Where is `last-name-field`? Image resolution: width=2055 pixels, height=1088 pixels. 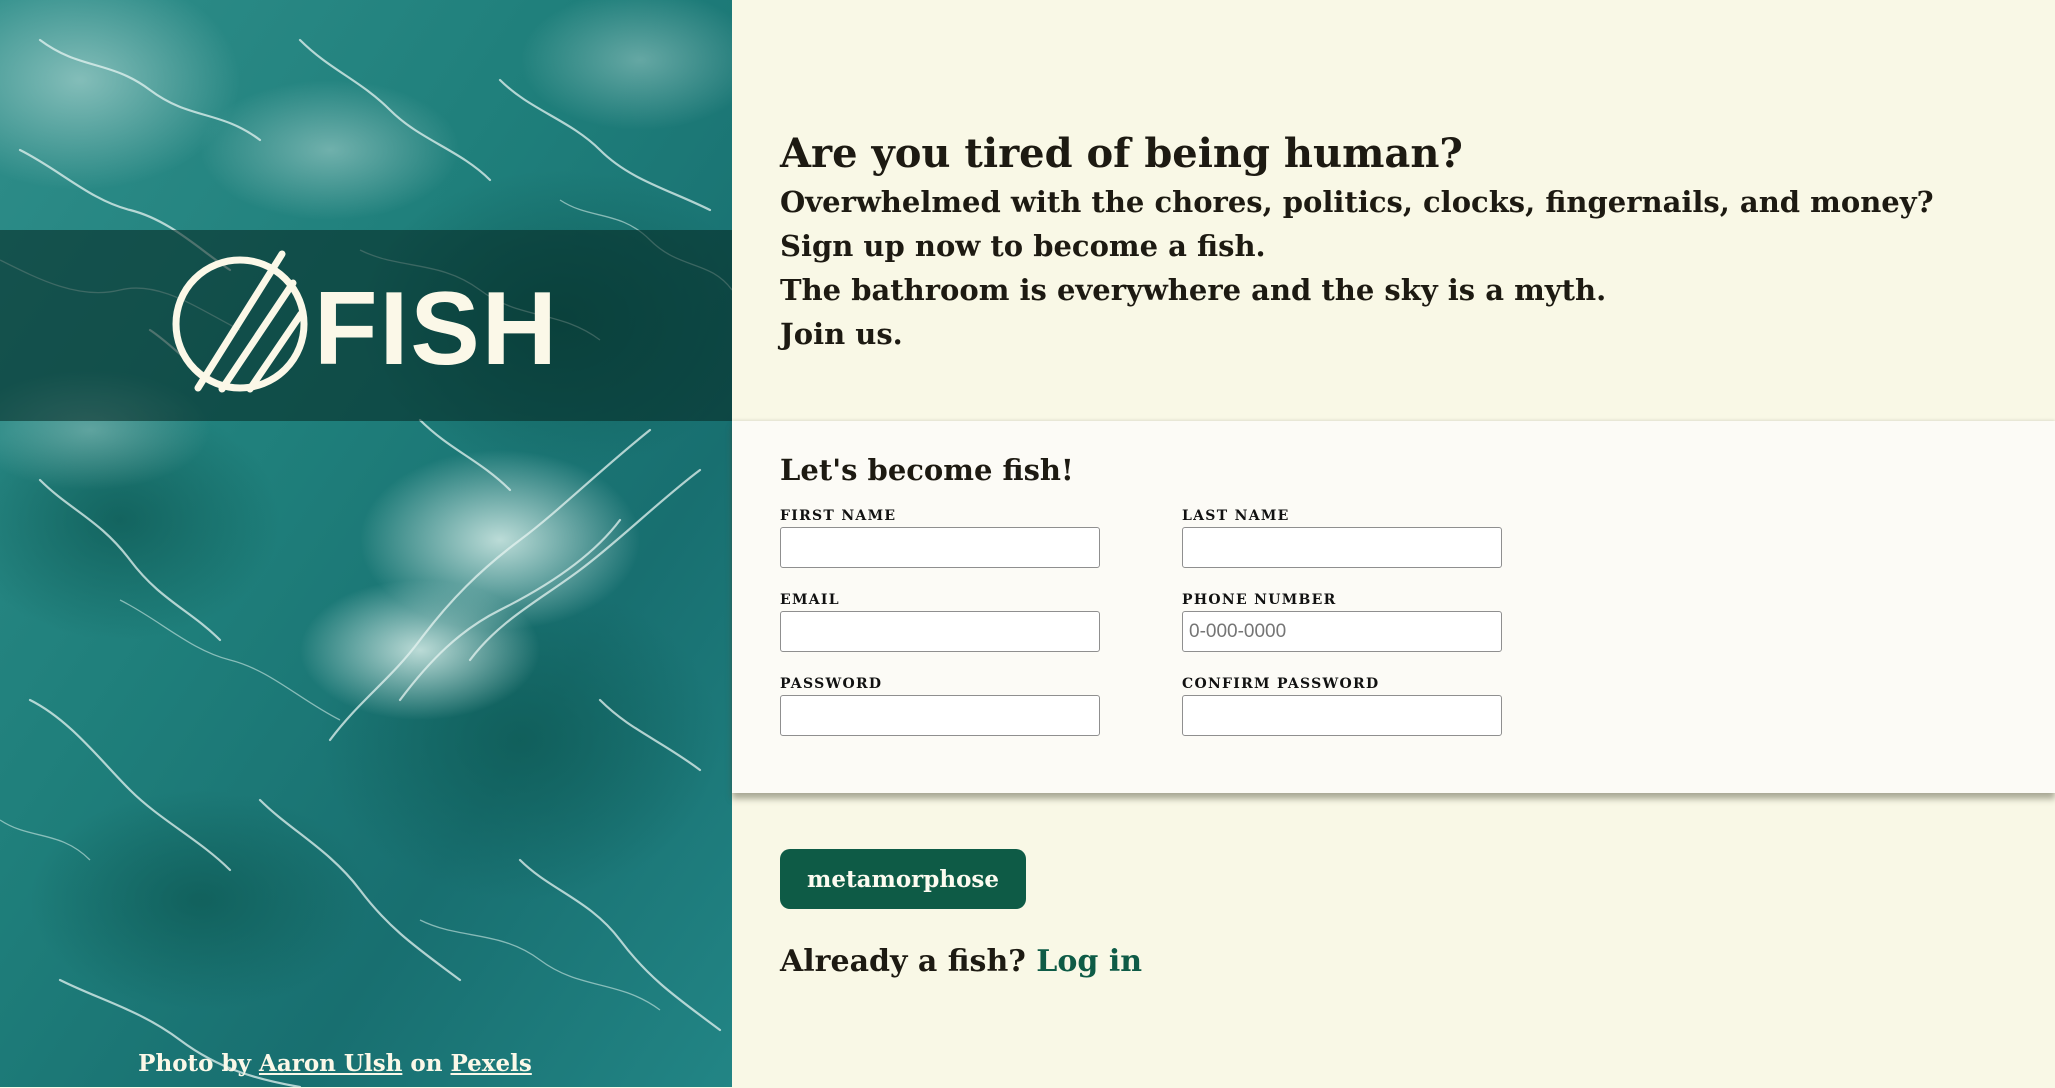 last-name-field is located at coordinates (1342, 547).